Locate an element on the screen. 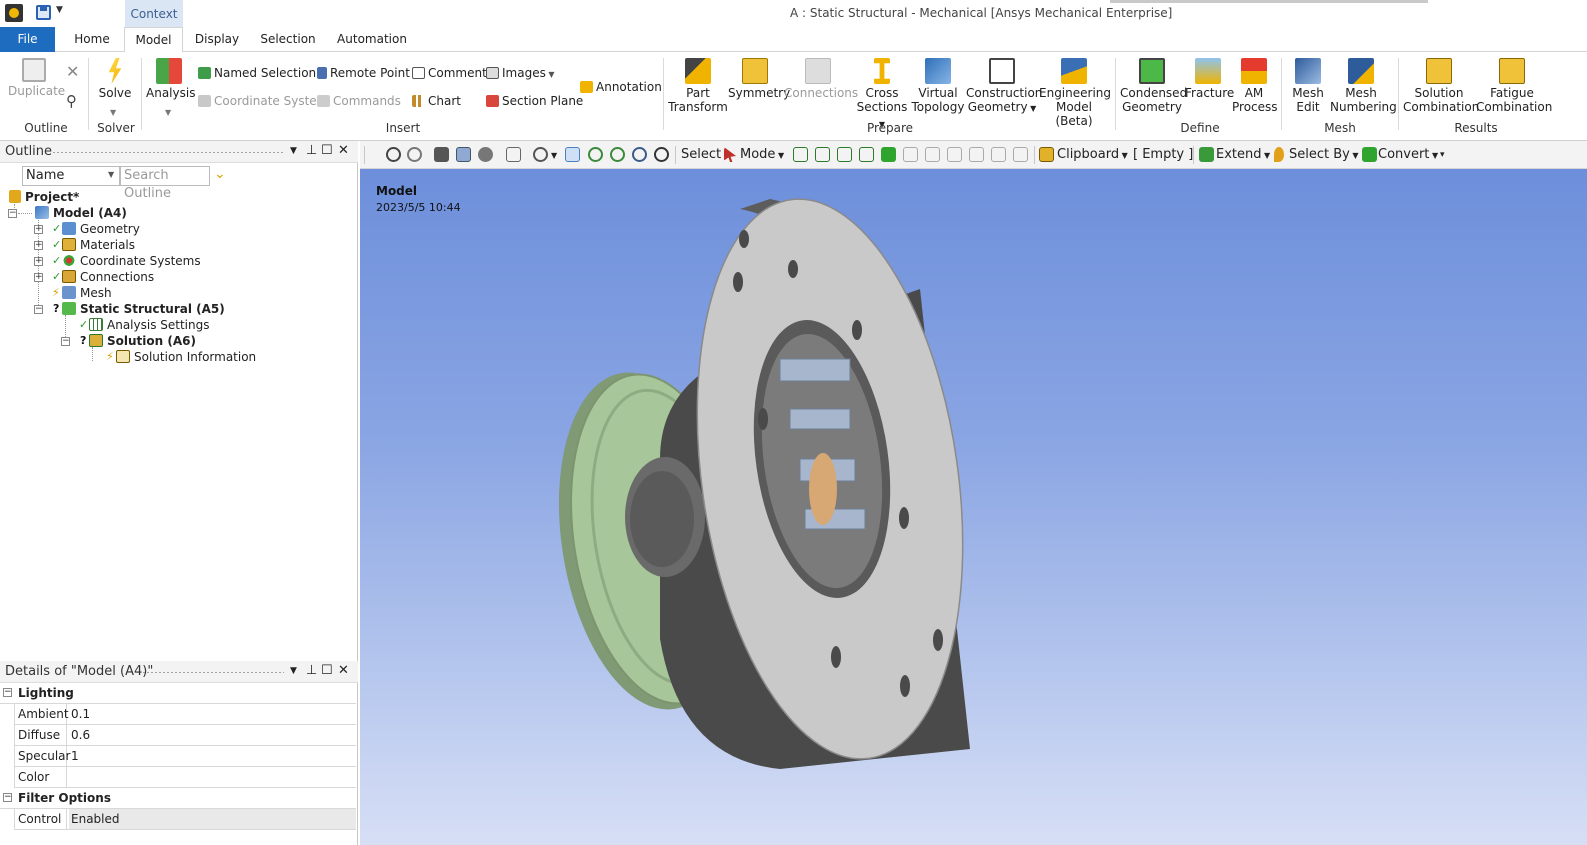 Image resolution: width=1587 pixels, height=845 pixels. tree-item-materials: Materials is located at coordinates (98, 245).